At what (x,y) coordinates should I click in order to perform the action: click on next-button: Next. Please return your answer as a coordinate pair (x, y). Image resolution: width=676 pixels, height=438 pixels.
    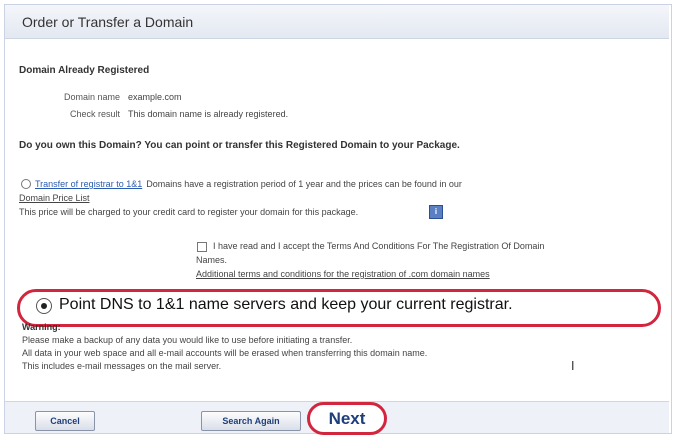
    Looking at the image, I should click on (347, 418).